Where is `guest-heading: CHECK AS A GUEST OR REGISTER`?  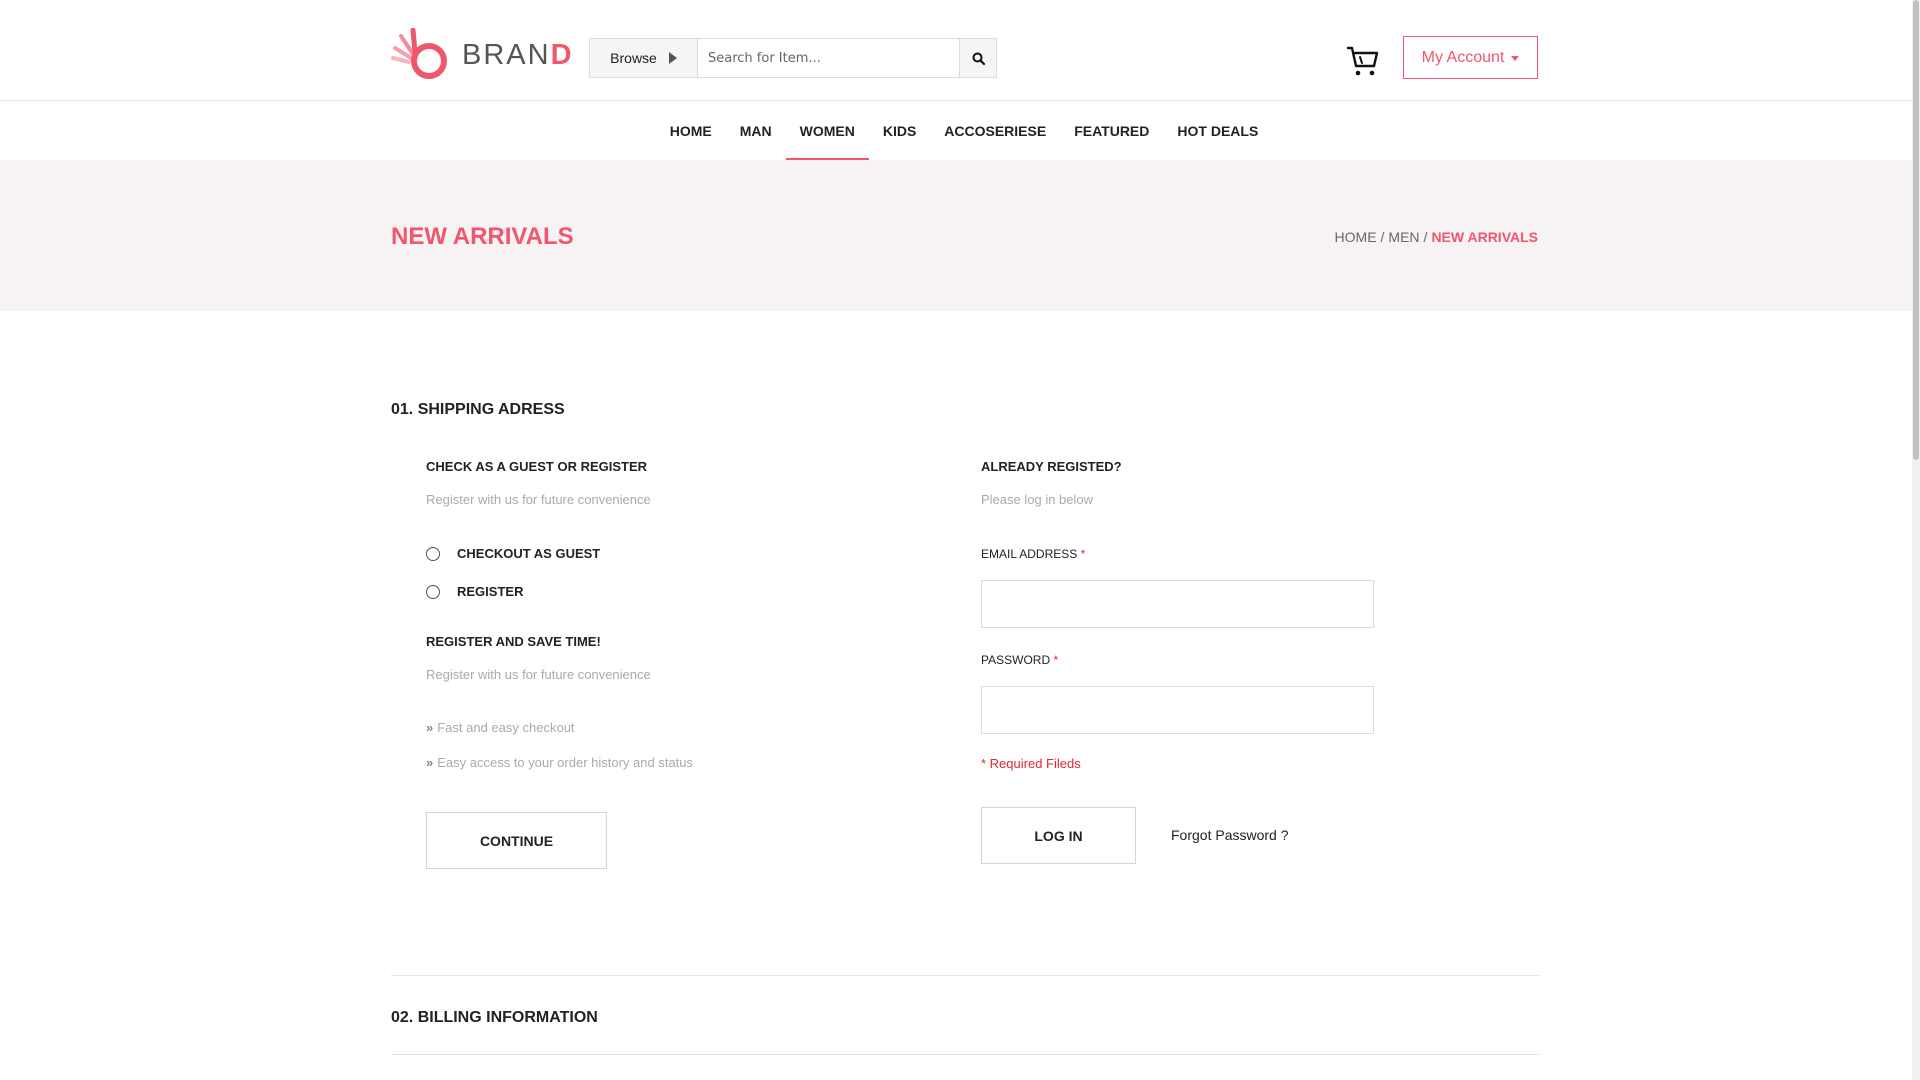 guest-heading: CHECK AS A GUEST OR REGISTER is located at coordinates (537, 466).